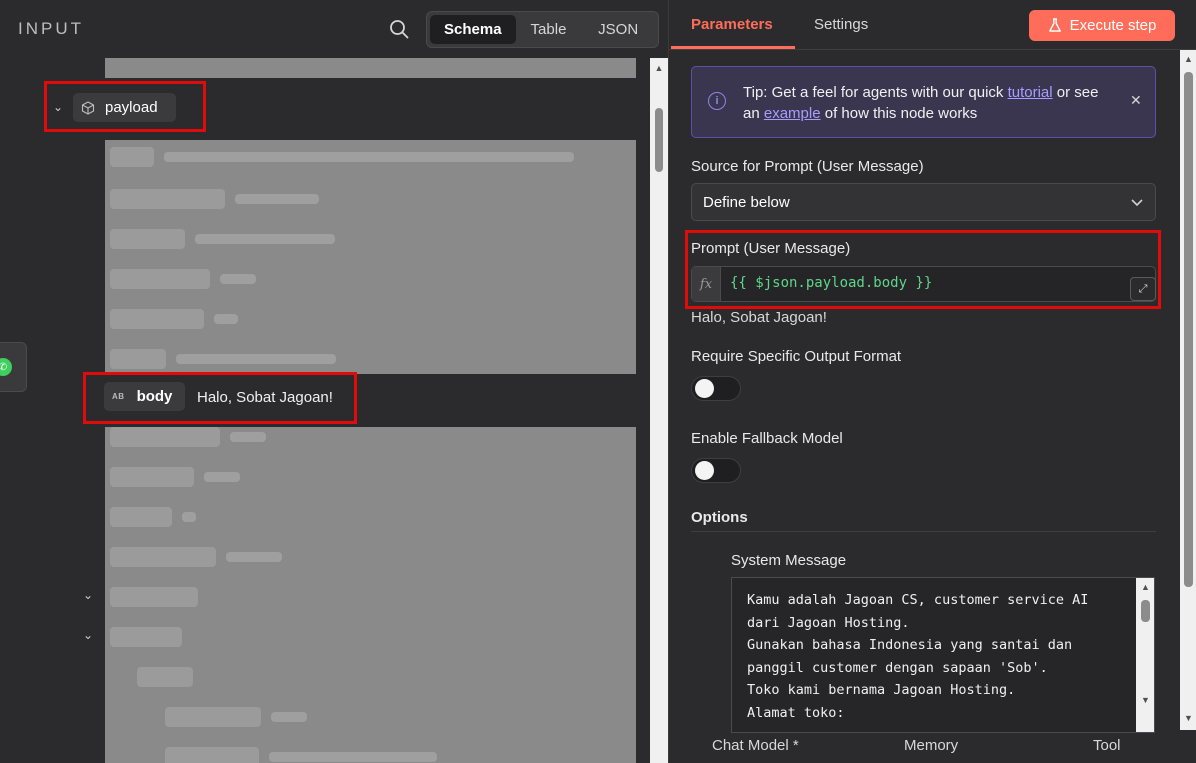 The width and height of the screenshot is (1196, 763). Describe the element at coordinates (767, 438) in the screenshot. I see `fallback-model-label: Enable Fallback Model` at that location.